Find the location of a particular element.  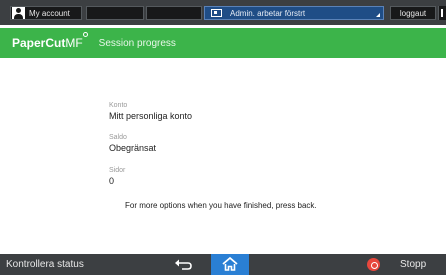

account-field: Konto Mitt personliga konto is located at coordinates (150, 111).